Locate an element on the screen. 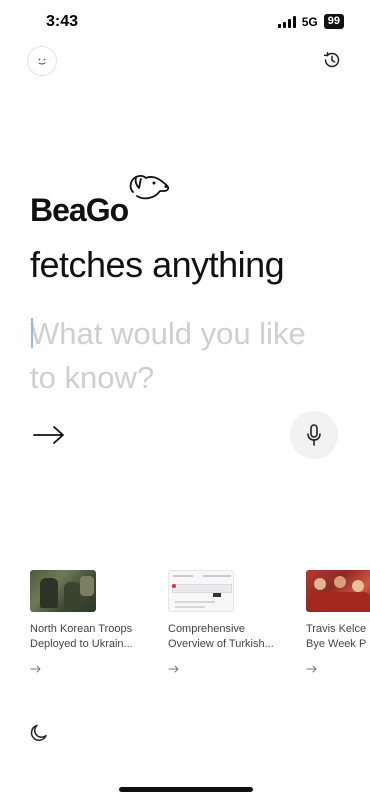 This screenshot has width=370, height=800. brand-logo: BeaGo is located at coordinates (110, 200).